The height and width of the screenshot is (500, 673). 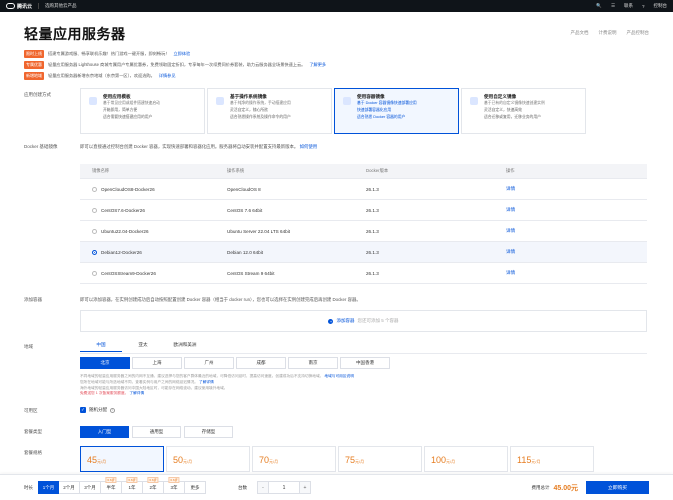 I want to click on region-note-link: 地域与可用区说明, so click(x=339, y=376).